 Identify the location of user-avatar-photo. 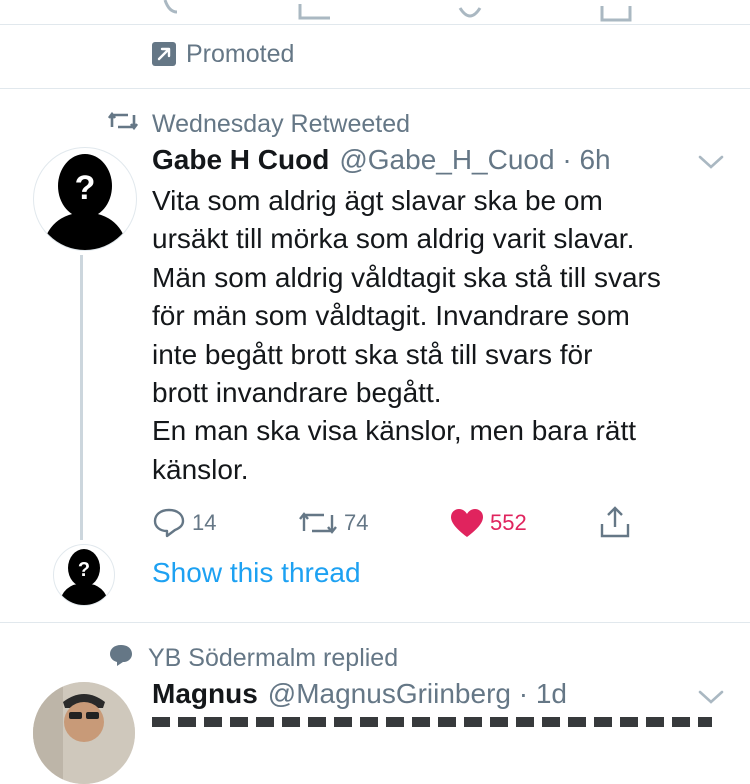
(84, 733).